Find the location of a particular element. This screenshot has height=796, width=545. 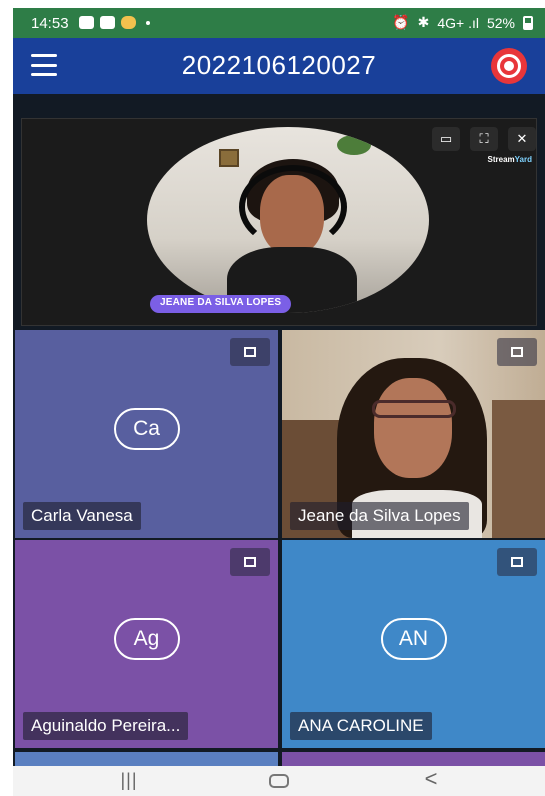

home-button is located at coordinates (279, 782).